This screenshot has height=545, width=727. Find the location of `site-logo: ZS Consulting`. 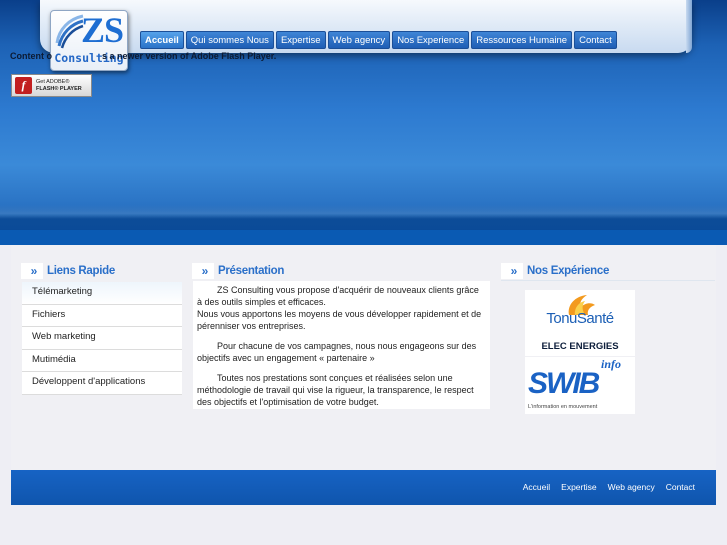

site-logo: ZS Consulting is located at coordinates (89, 40).